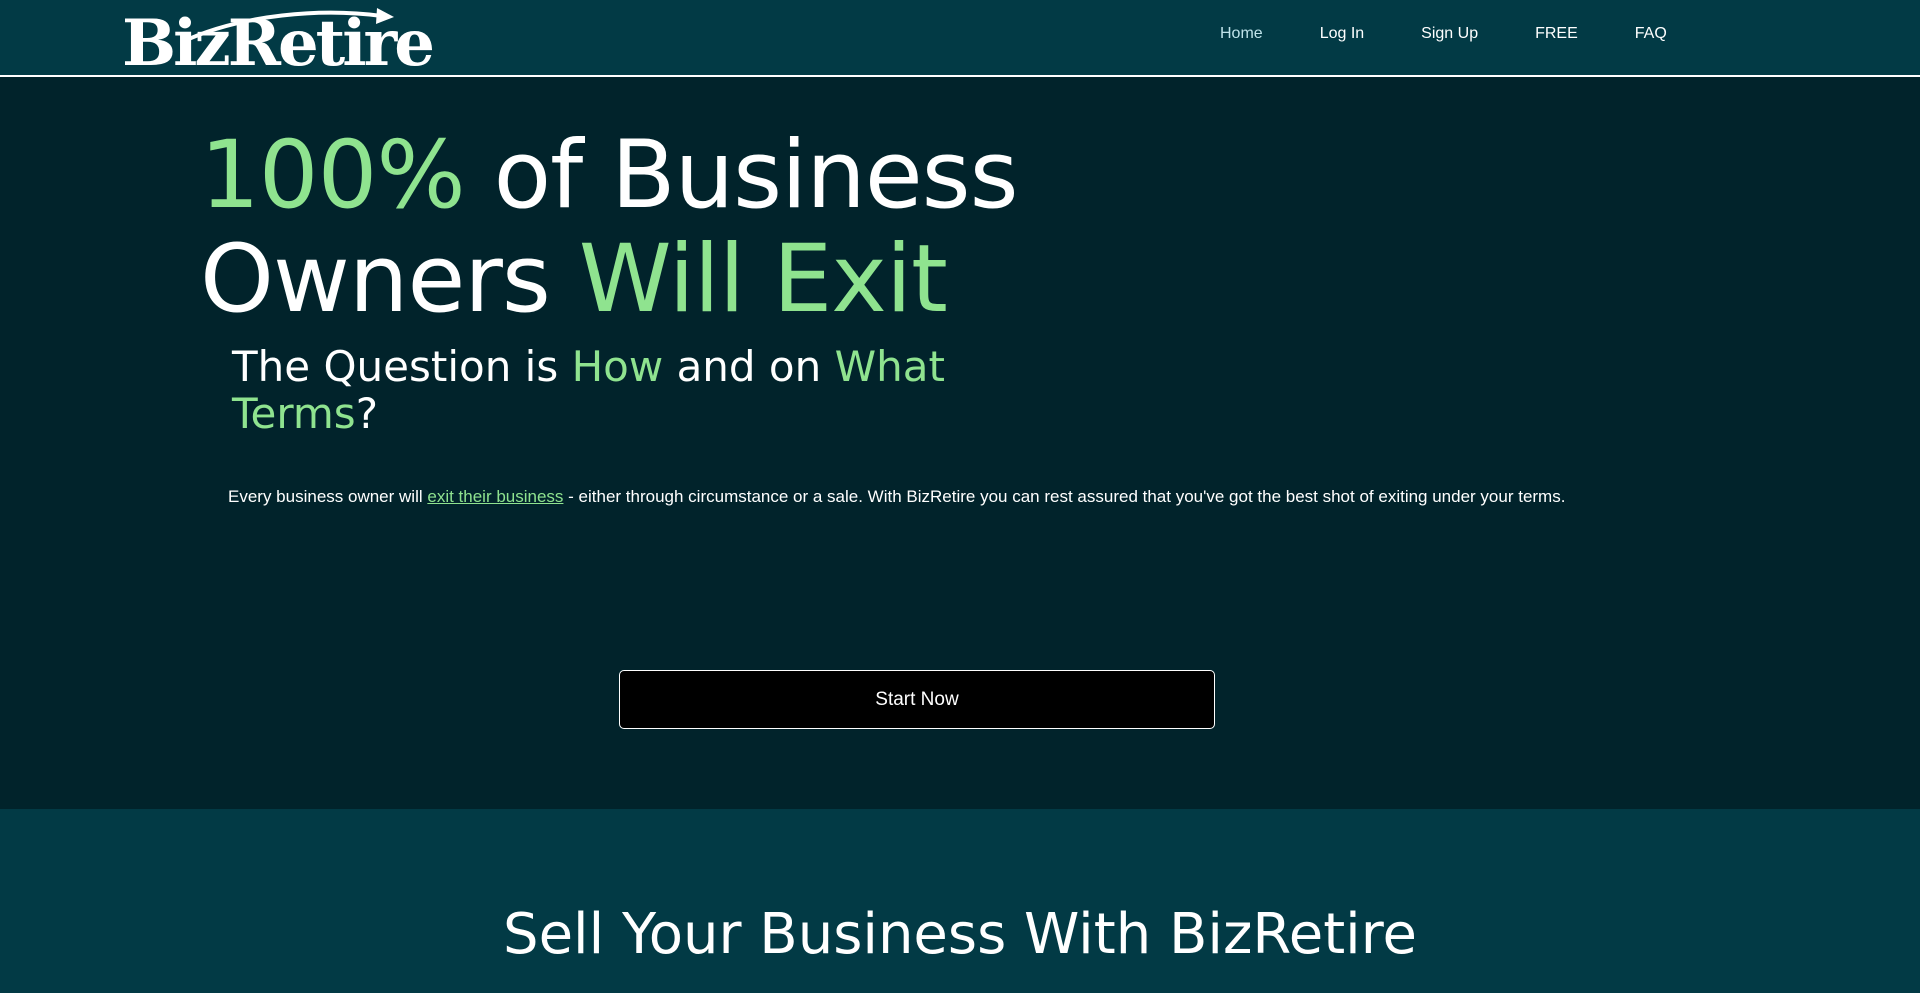 This screenshot has width=1920, height=993. I want to click on nav-item-log-in: Log In, so click(1342, 34).